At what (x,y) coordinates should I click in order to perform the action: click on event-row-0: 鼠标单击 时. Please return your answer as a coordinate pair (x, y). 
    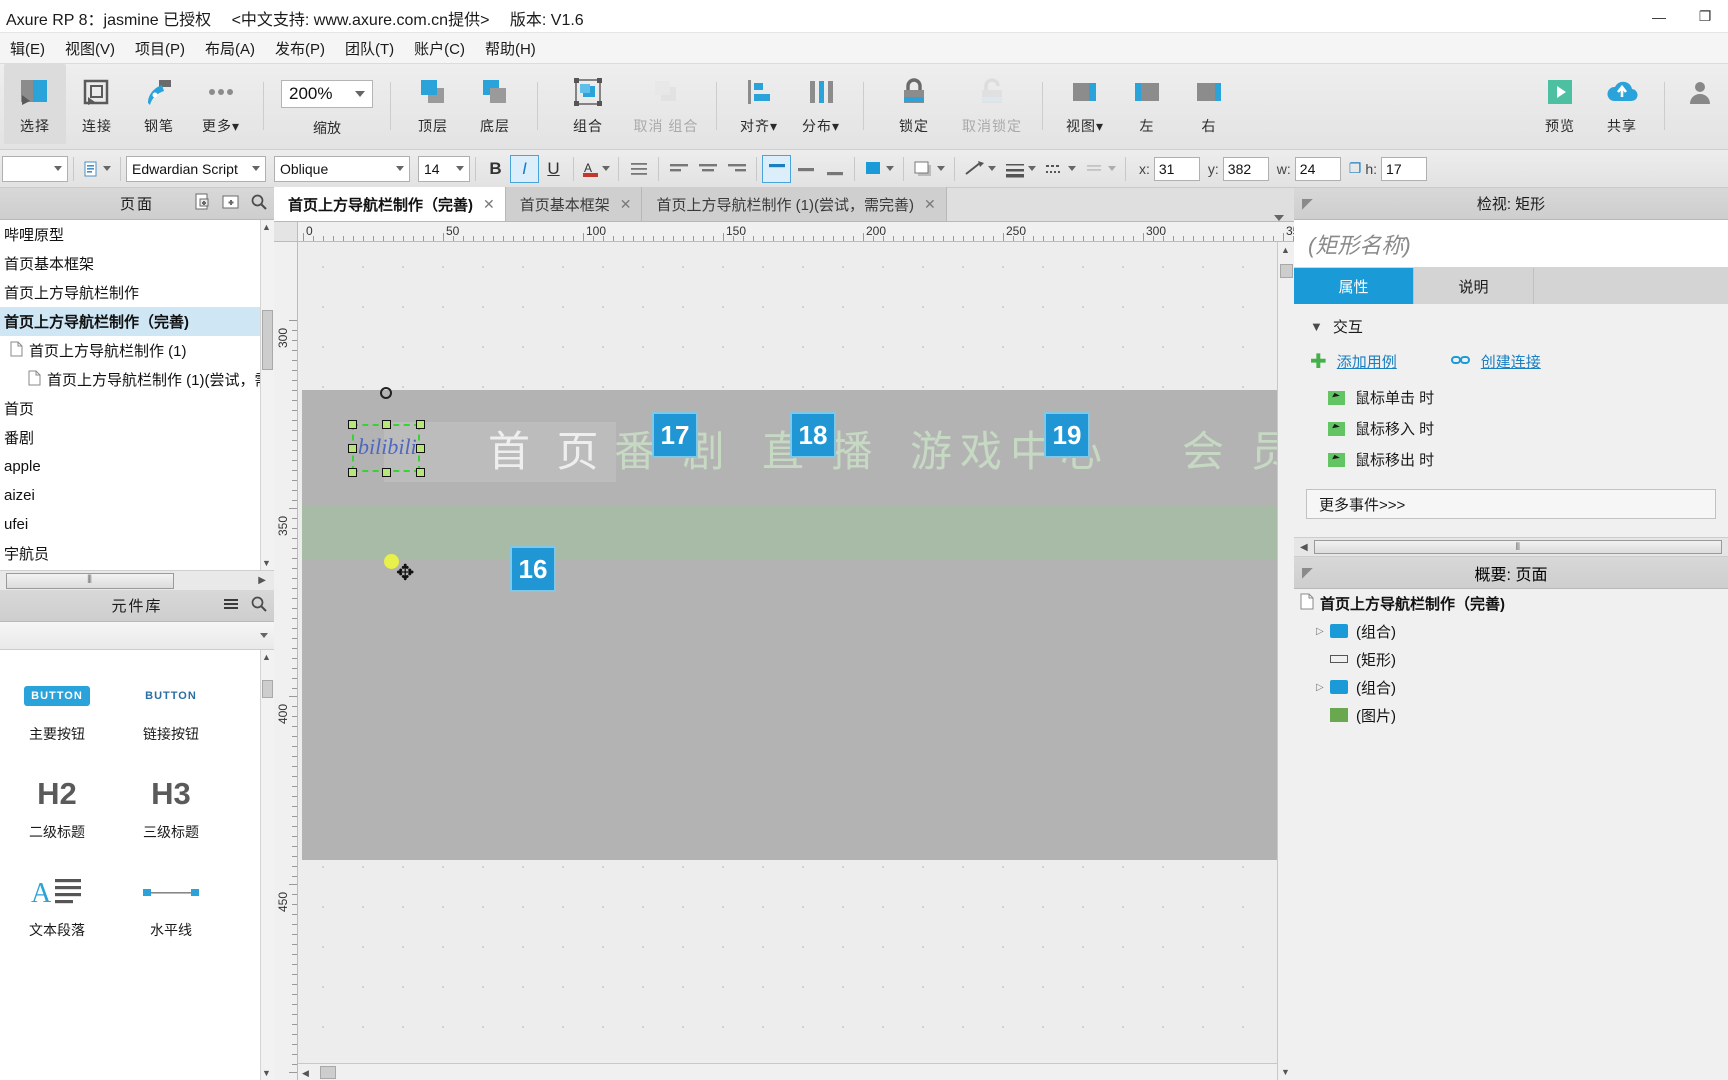
    Looking at the image, I should click on (1511, 397).